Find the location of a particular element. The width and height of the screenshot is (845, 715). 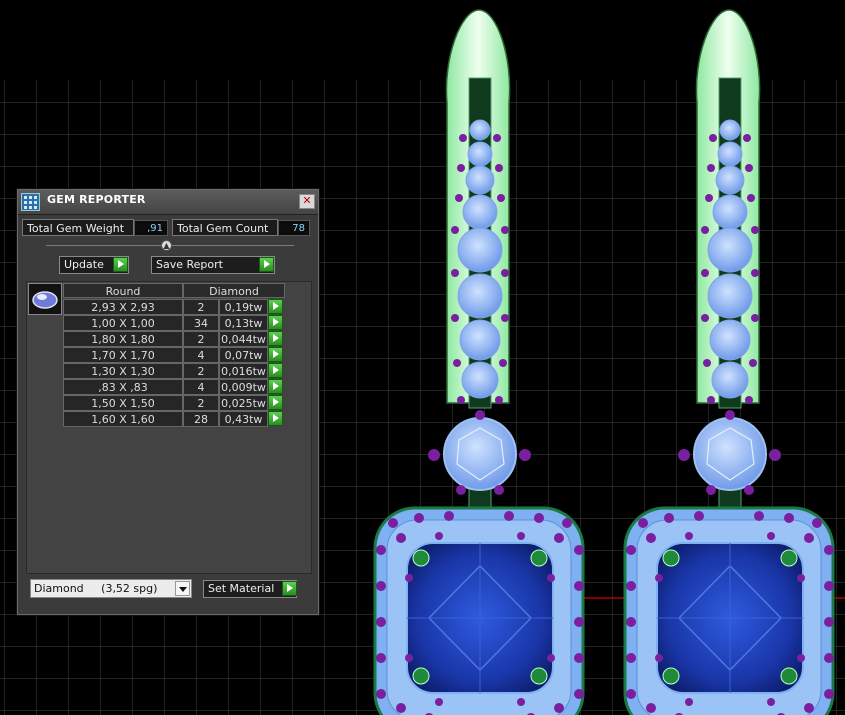

update-go-arrow-icon is located at coordinates (120, 264).